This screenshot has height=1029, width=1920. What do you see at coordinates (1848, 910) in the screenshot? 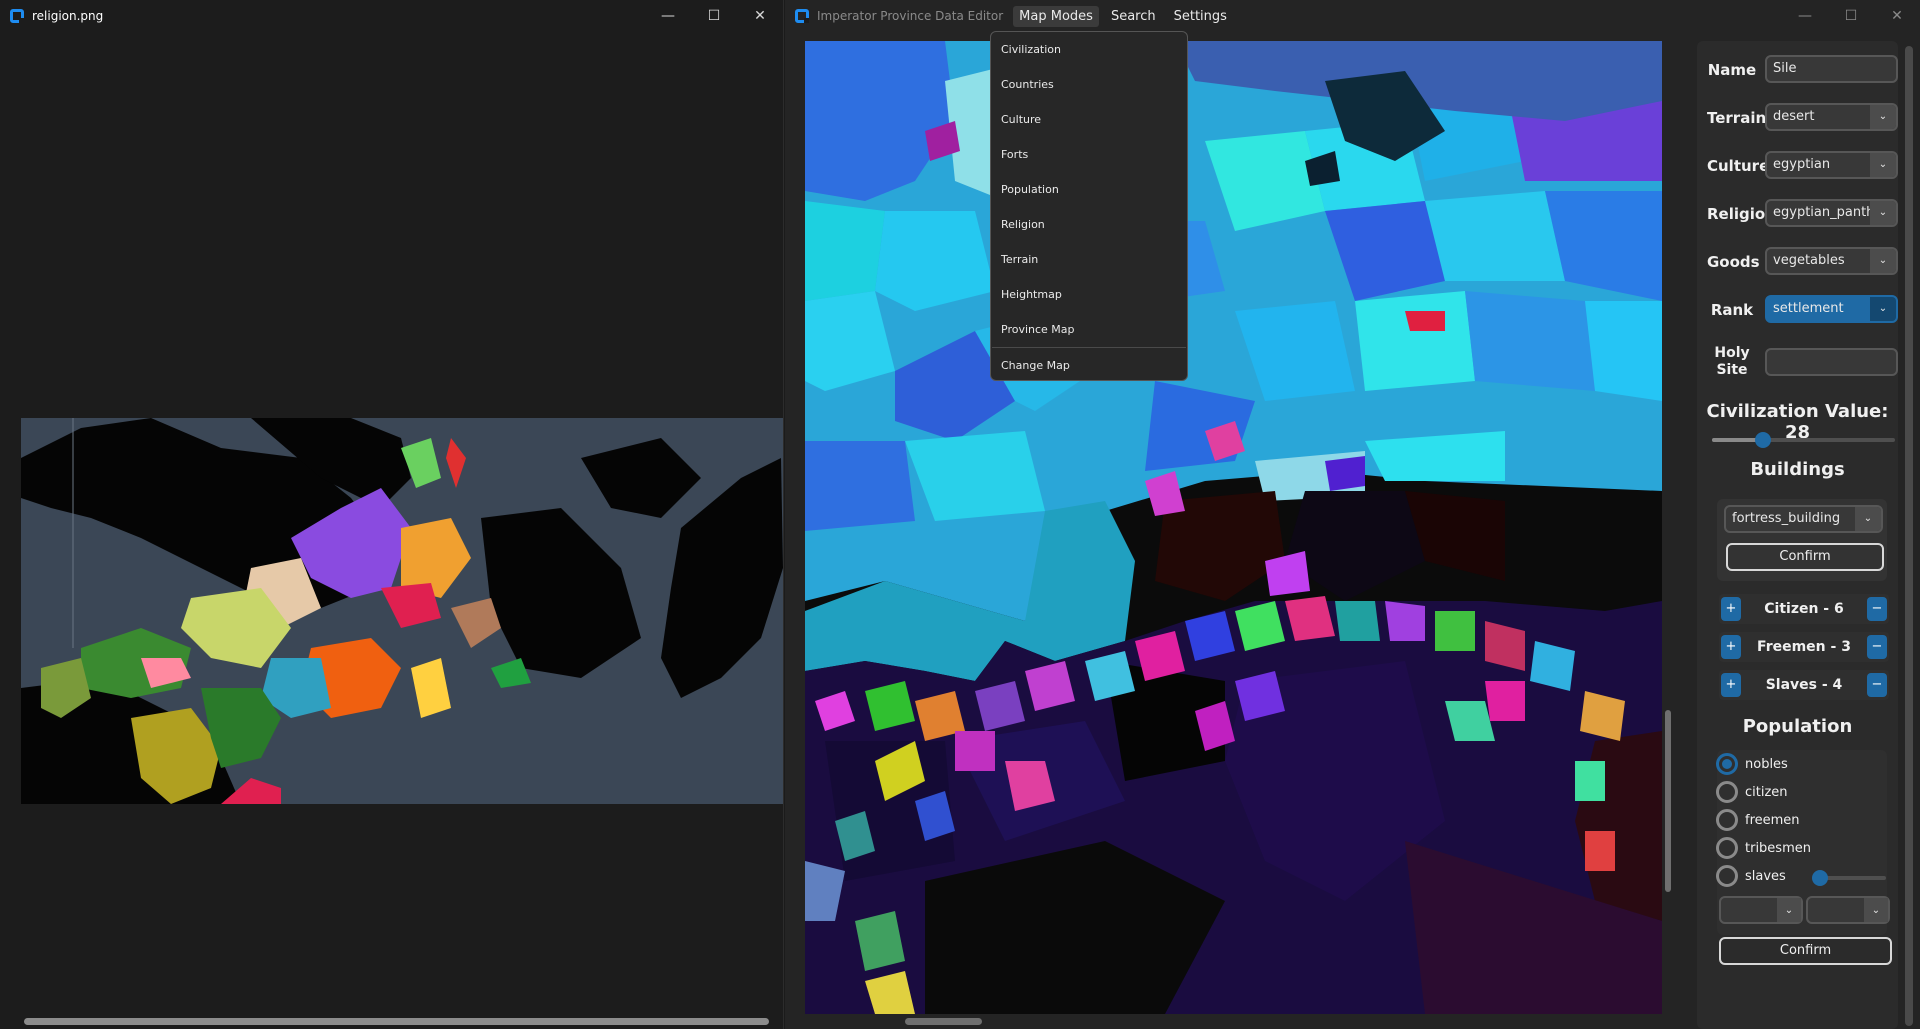
I see `population-select-2: ⌄` at bounding box center [1848, 910].